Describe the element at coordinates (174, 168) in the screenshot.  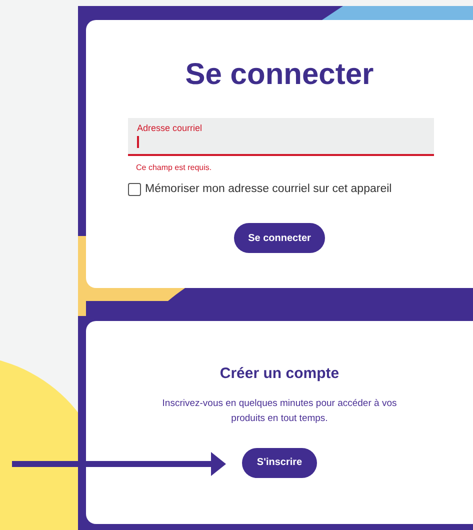
I see `error-message: Ce champ est requis.` at that location.